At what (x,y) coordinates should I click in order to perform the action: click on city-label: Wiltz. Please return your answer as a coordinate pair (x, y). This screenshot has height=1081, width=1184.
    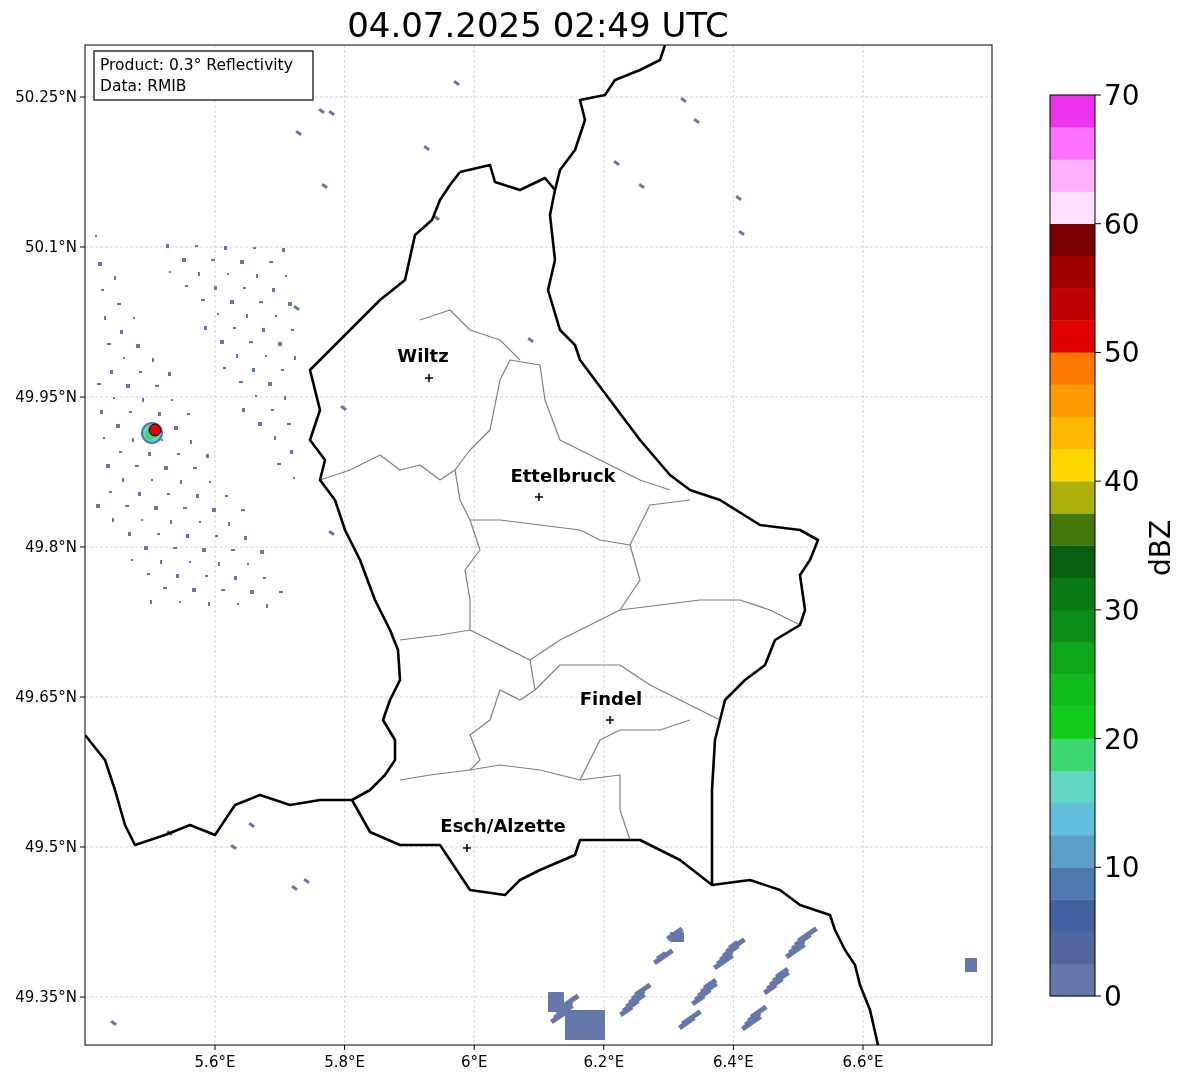
    Looking at the image, I should click on (423, 355).